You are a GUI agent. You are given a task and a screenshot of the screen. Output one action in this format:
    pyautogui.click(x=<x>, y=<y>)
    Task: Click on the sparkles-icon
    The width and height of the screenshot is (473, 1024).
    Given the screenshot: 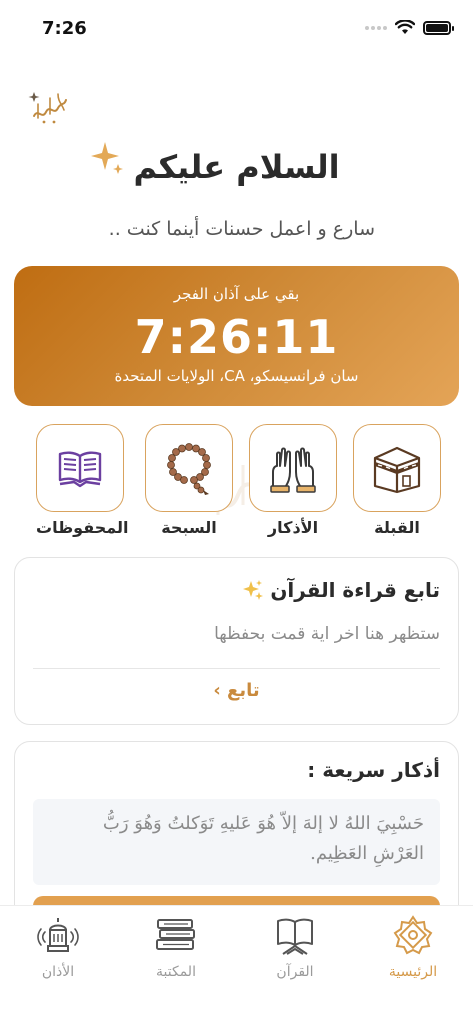 What is the action you would take?
    pyautogui.click(x=253, y=590)
    